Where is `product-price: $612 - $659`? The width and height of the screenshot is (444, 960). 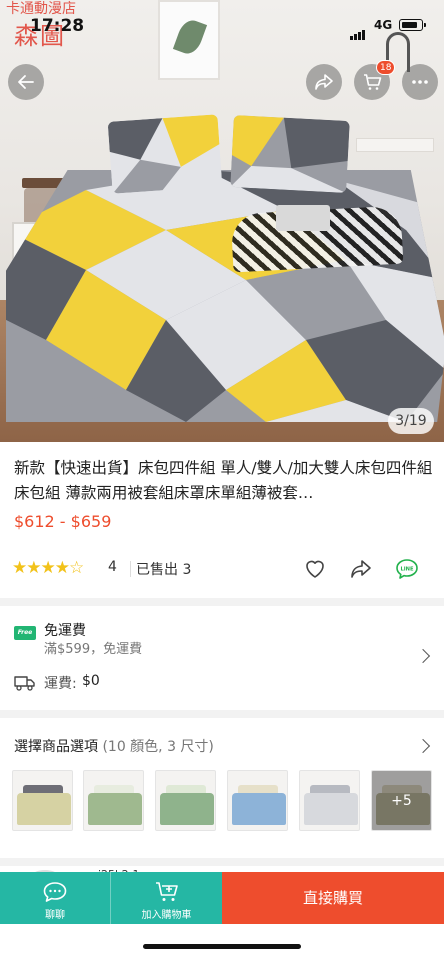
product-price: $612 - $659 is located at coordinates (63, 521).